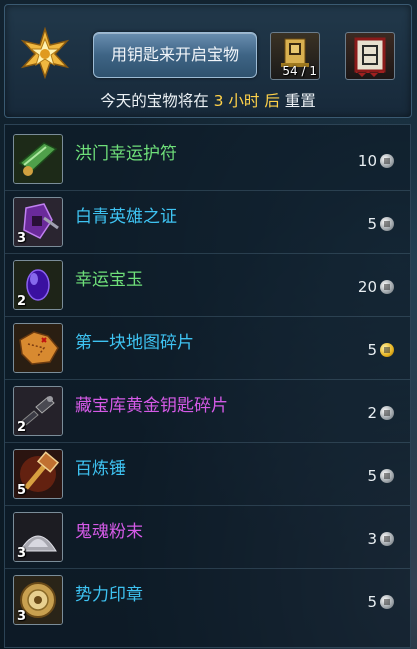 This screenshot has height=649, width=417. I want to click on banner-slot, so click(370, 56).